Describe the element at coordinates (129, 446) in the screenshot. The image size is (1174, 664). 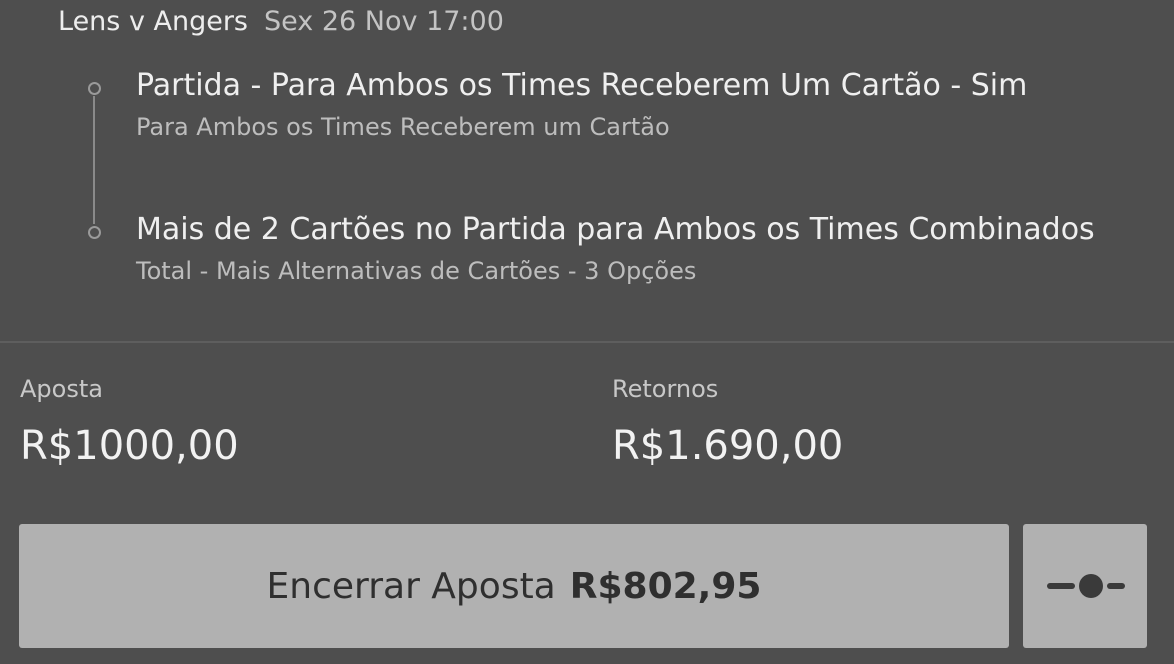
I see `stake-value: R$1000,00` at that location.